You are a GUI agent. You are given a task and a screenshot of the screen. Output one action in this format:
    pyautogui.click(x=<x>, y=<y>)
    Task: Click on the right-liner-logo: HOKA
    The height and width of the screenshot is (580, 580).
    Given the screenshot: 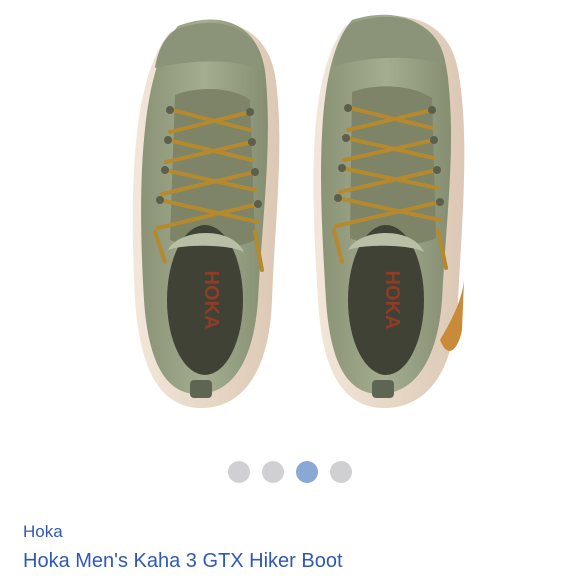 What is the action you would take?
    pyautogui.click(x=392, y=300)
    